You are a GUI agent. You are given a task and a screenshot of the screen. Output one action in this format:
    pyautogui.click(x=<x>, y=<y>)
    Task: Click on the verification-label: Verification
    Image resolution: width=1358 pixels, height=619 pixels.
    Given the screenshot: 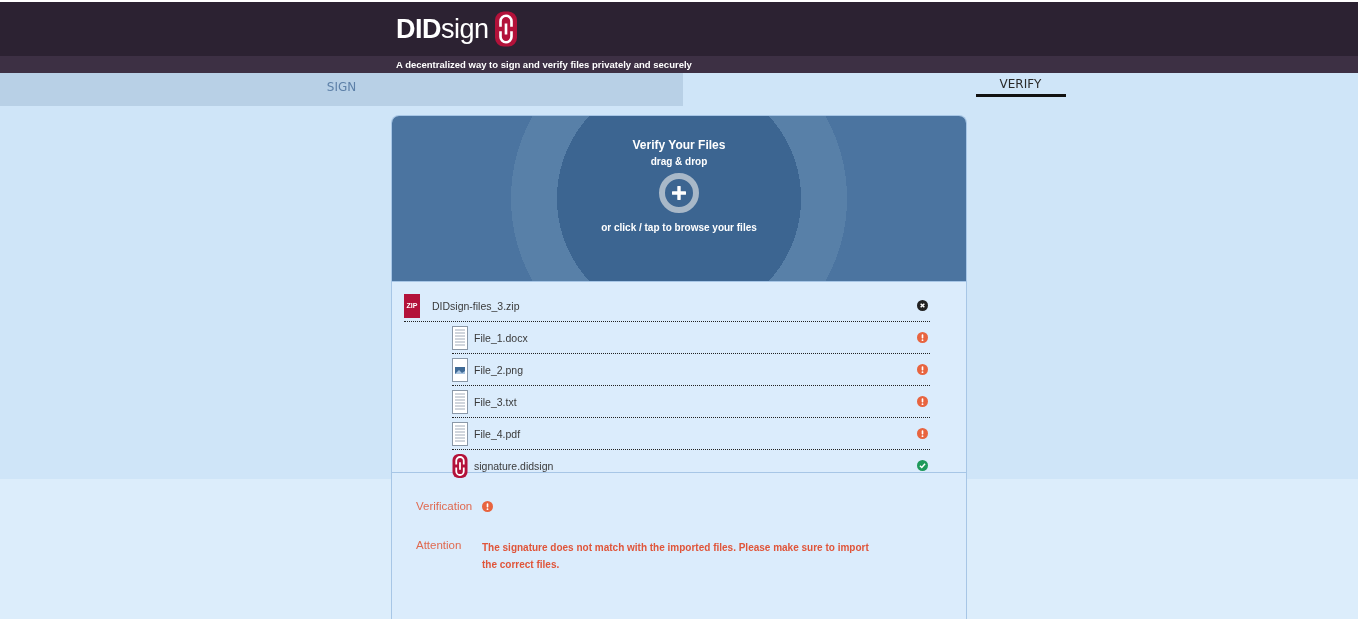 What is the action you would take?
    pyautogui.click(x=444, y=506)
    